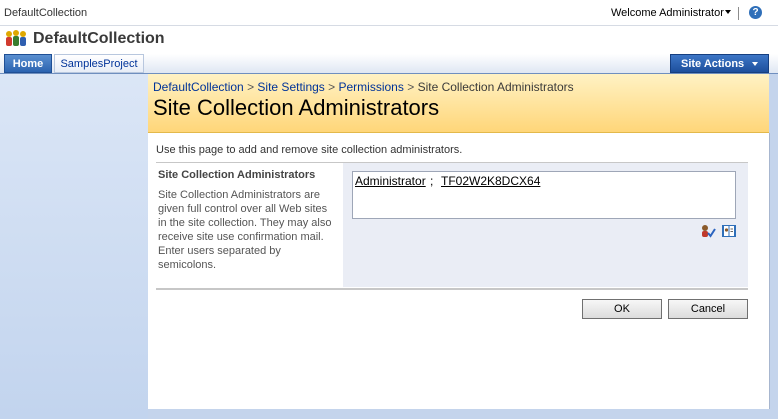 The width and height of the screenshot is (778, 419). Describe the element at coordinates (622, 309) in the screenshot. I see `ok-button: OK` at that location.